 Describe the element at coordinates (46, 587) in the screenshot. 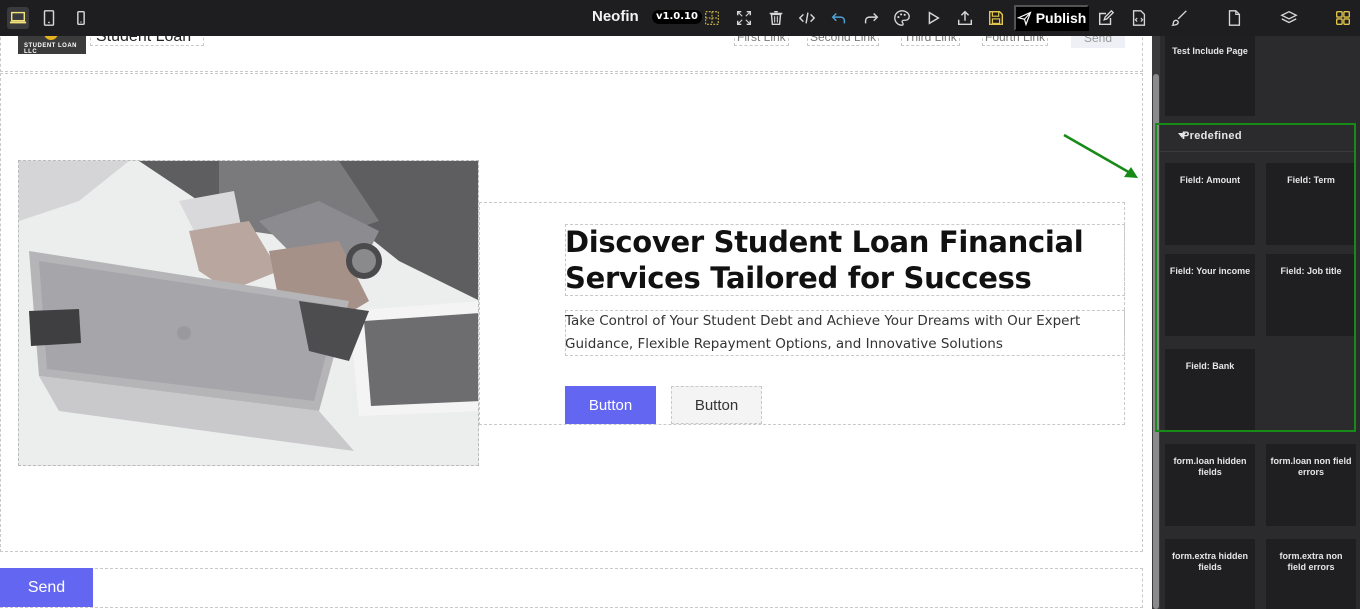

I see `send-button: Send` at that location.